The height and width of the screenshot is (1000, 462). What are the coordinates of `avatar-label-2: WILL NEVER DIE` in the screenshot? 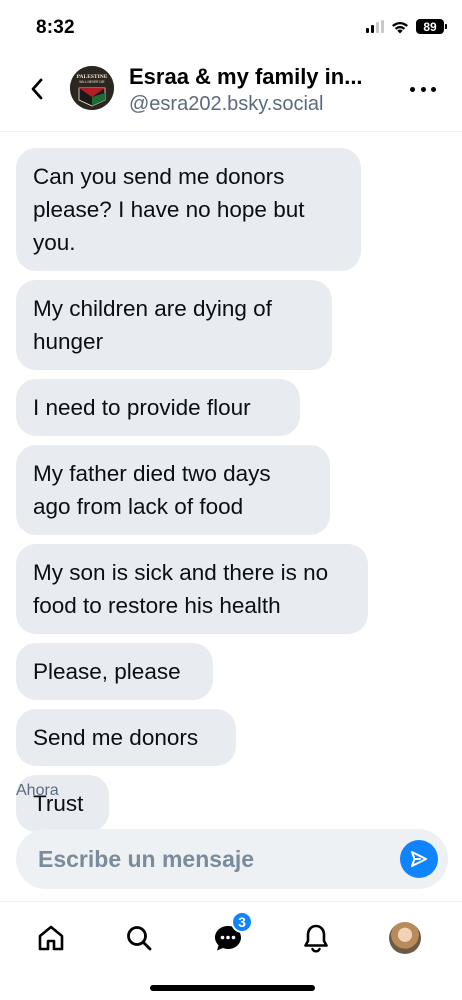 It's located at (91, 82).